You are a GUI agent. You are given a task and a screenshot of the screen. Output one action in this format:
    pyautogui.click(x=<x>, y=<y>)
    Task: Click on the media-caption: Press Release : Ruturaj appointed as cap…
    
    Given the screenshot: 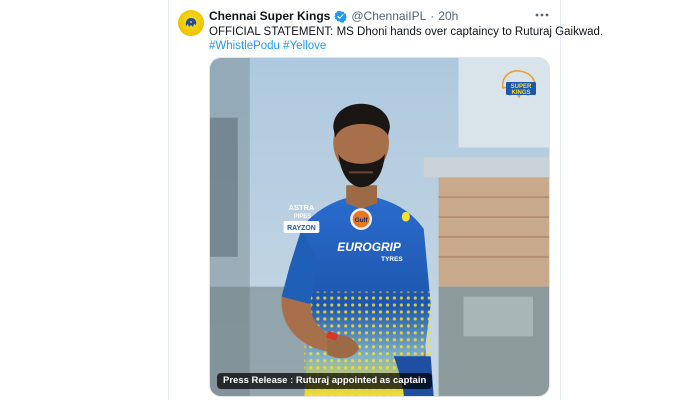 What is the action you would take?
    pyautogui.click(x=325, y=381)
    